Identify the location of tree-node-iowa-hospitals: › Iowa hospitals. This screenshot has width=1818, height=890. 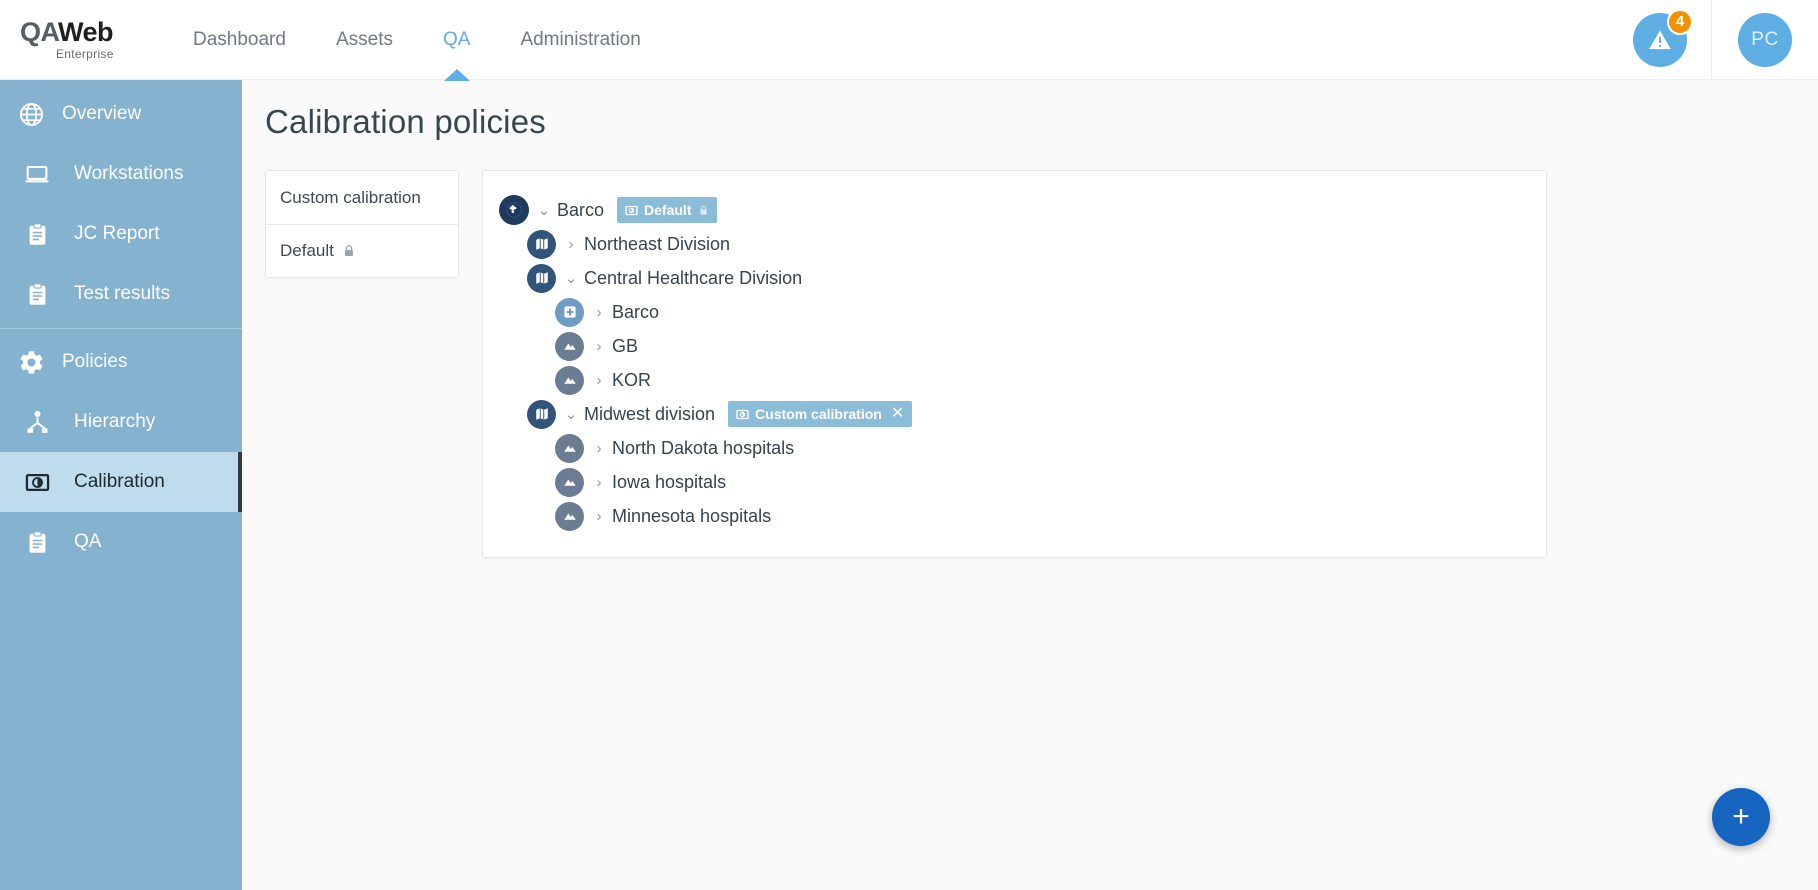
(1014, 482).